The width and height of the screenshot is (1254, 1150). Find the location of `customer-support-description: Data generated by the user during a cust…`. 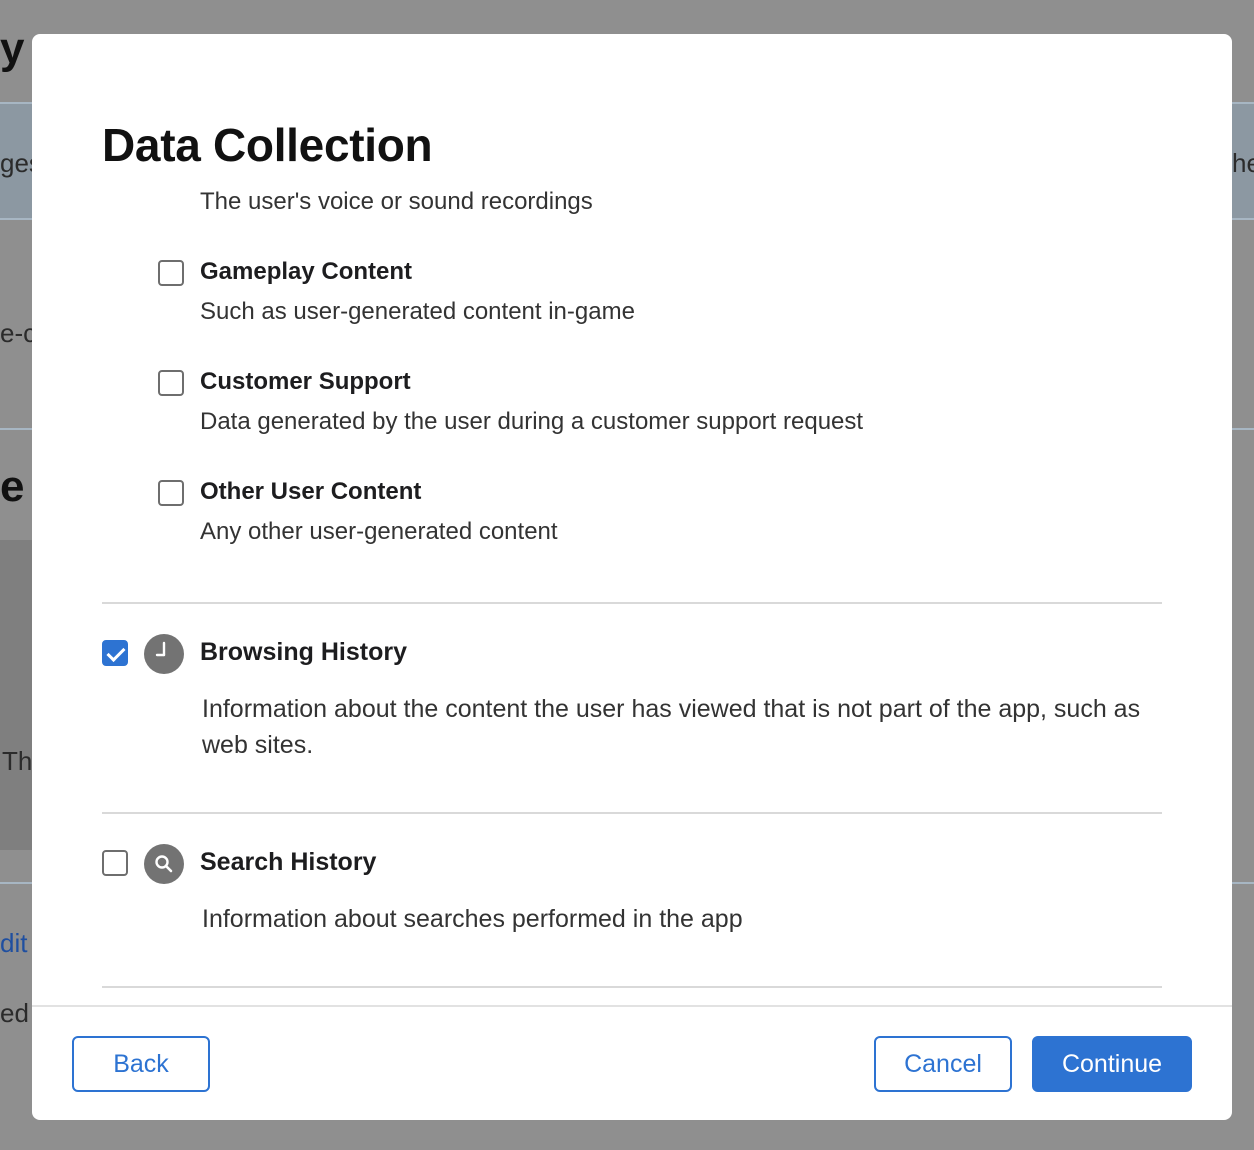

customer-support-description: Data generated by the user during a cust… is located at coordinates (532, 421).